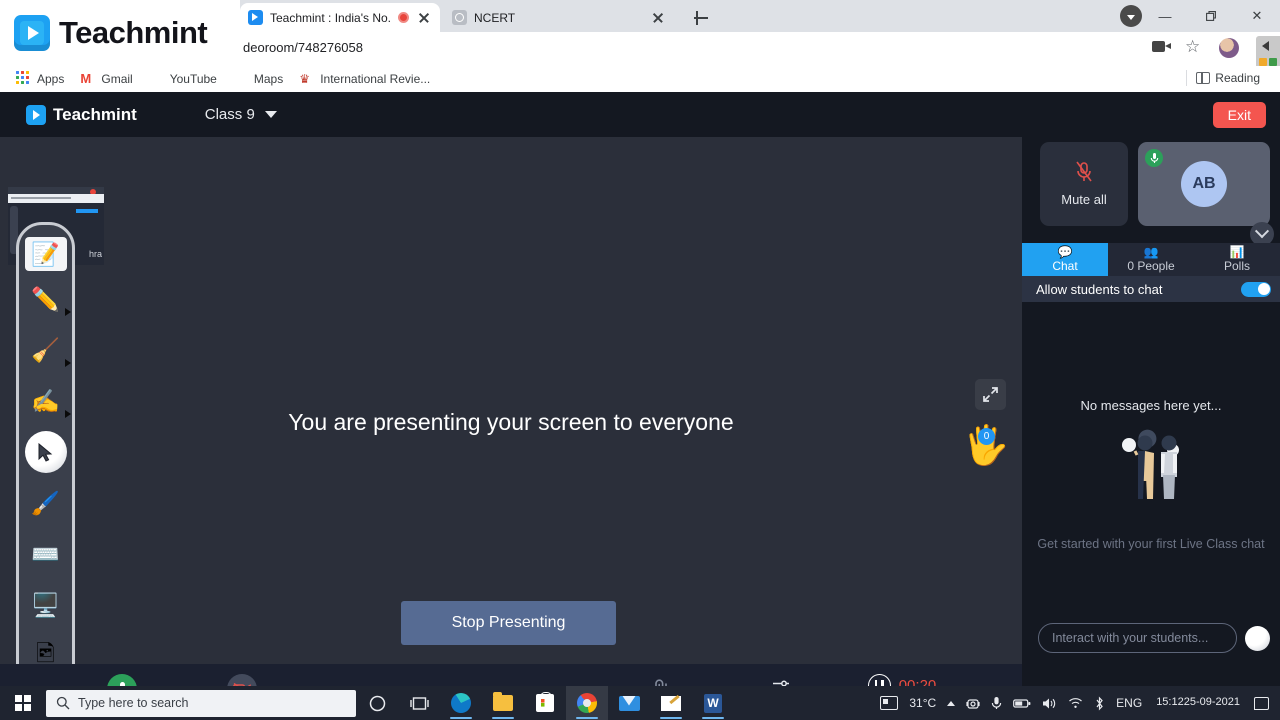 The width and height of the screenshot is (1280, 720). I want to click on bookmark-star-icon: ☆, so click(1192, 46).